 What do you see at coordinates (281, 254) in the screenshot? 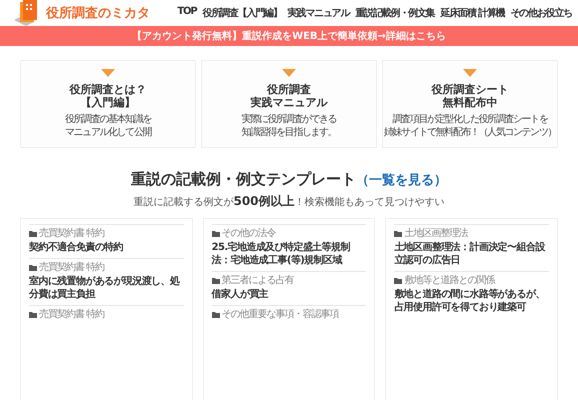
I see `template-title: 25.宅地造成及び特定盛土等規制法：宅地造成工事(等)規制区域` at bounding box center [281, 254].